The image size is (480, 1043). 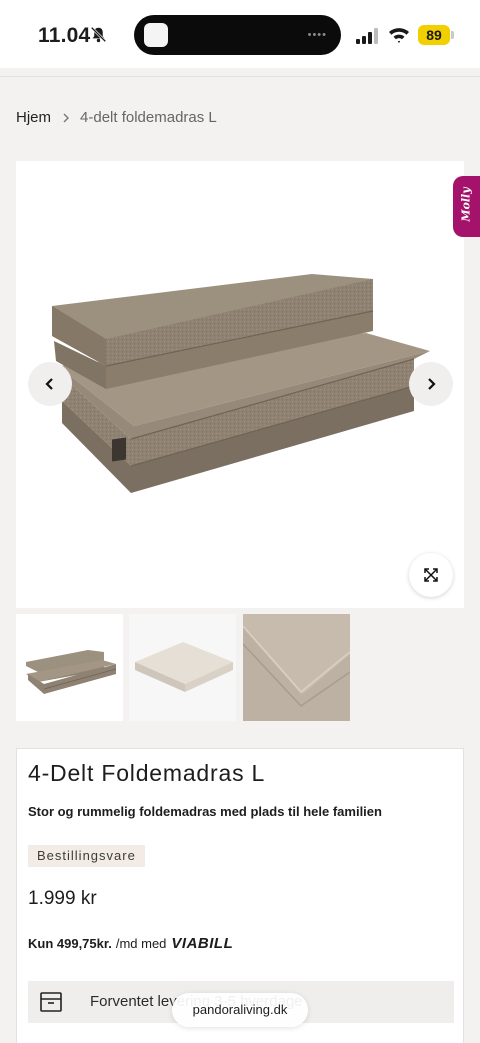 I want to click on breadcrumb-current: 4-delt foldemadras L, so click(x=148, y=117).